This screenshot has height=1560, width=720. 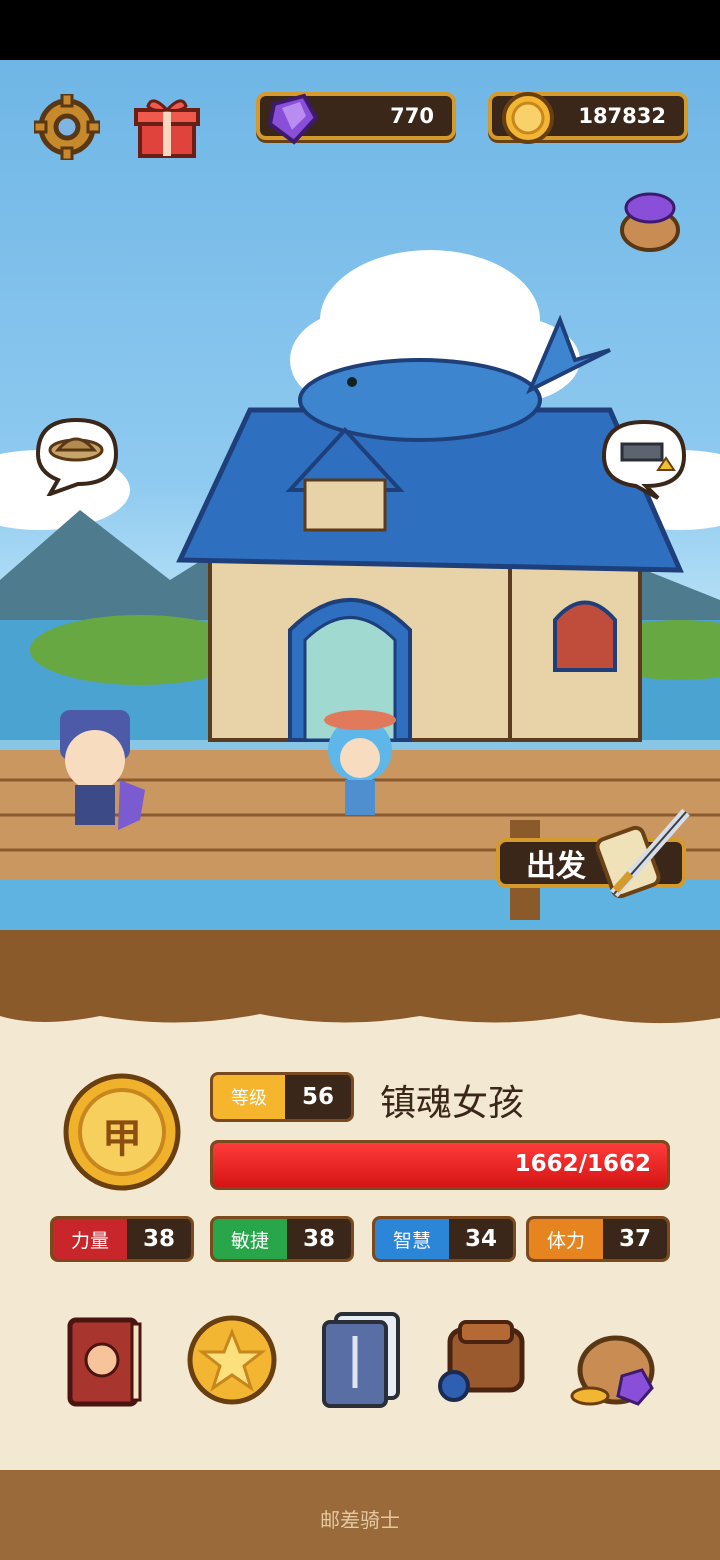 I want to click on depart-label: 出发, so click(x=556, y=866).